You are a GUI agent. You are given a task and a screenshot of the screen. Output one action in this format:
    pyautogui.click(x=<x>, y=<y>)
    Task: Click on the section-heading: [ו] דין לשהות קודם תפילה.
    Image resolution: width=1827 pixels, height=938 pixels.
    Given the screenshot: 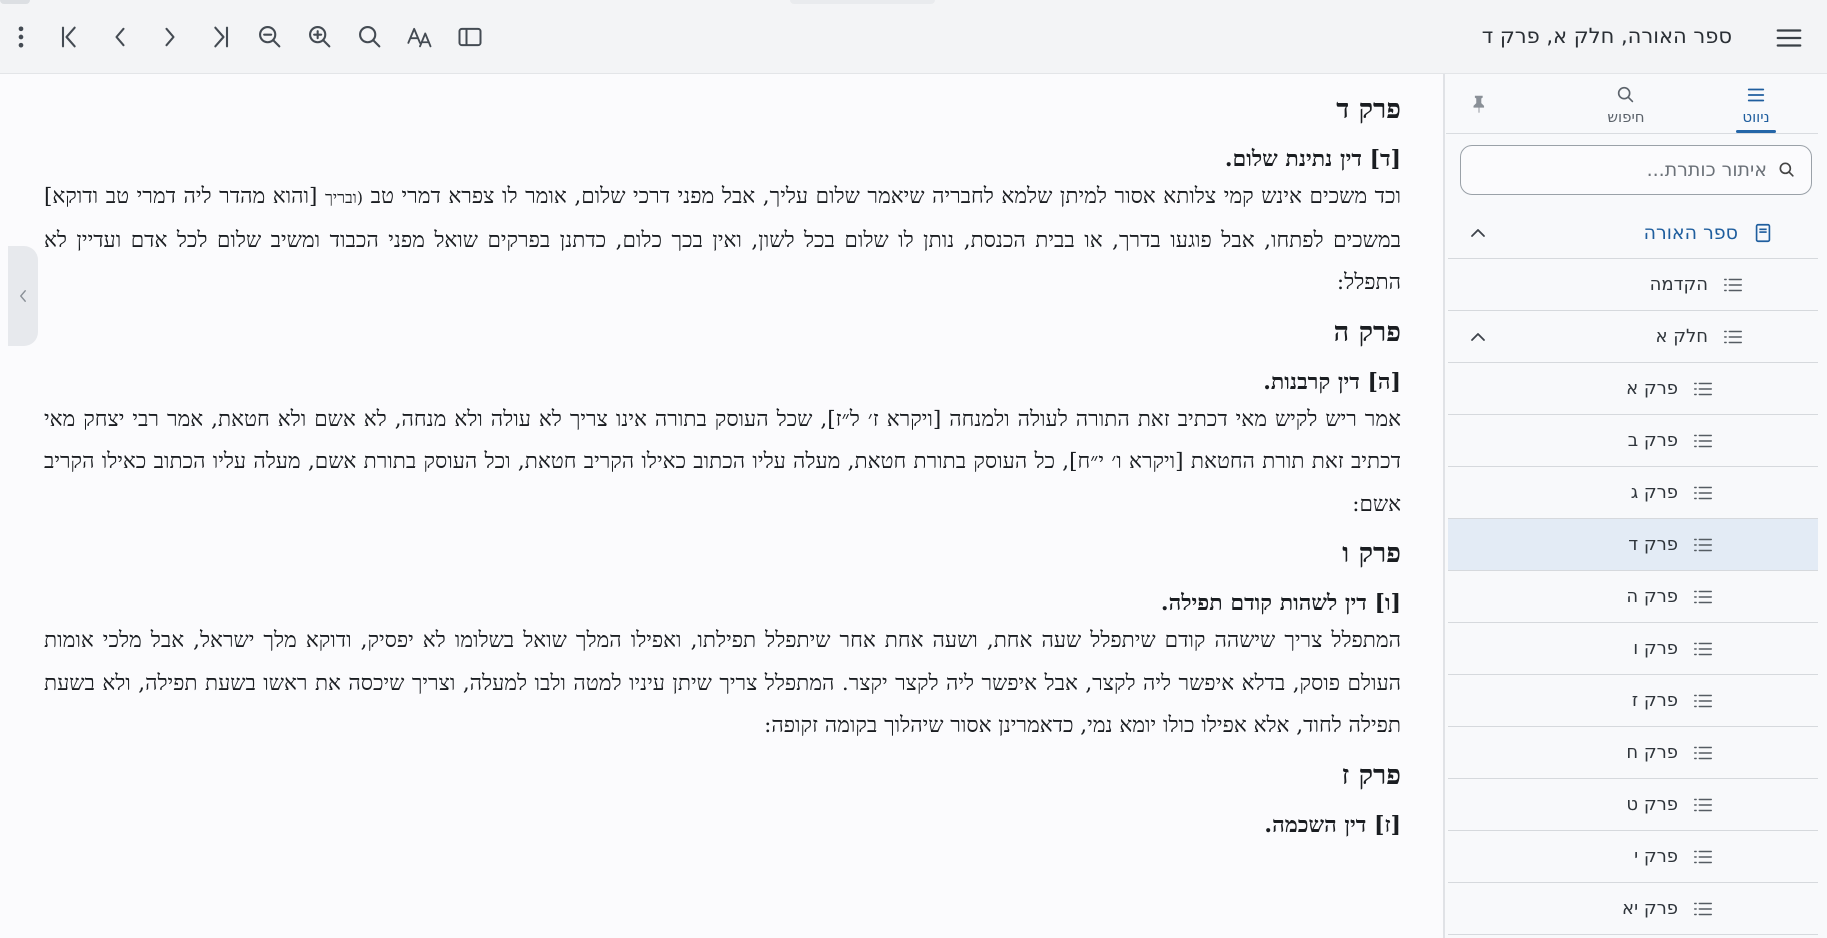 What is the action you would take?
    pyautogui.click(x=1280, y=603)
    